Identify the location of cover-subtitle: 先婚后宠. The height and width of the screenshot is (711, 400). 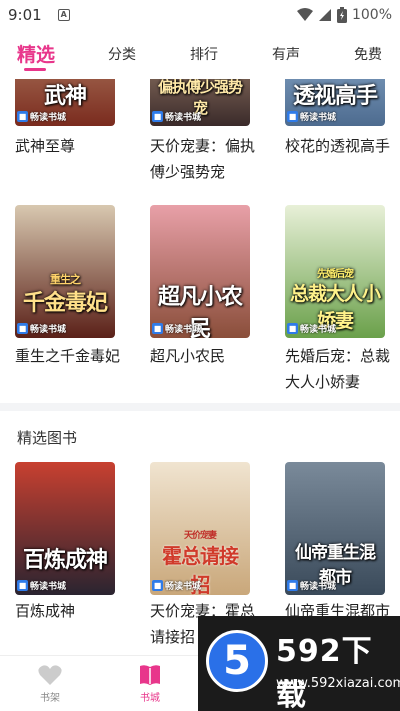
(335, 274).